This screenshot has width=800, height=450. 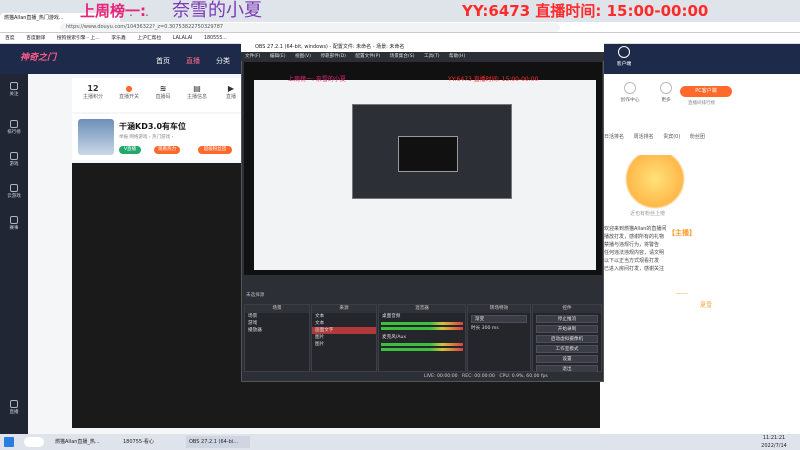 What do you see at coordinates (146, 137) in the screenshot?
I see `room-breadcrumb: 举报 网络游戏 › 热门游戏 ›` at bounding box center [146, 137].